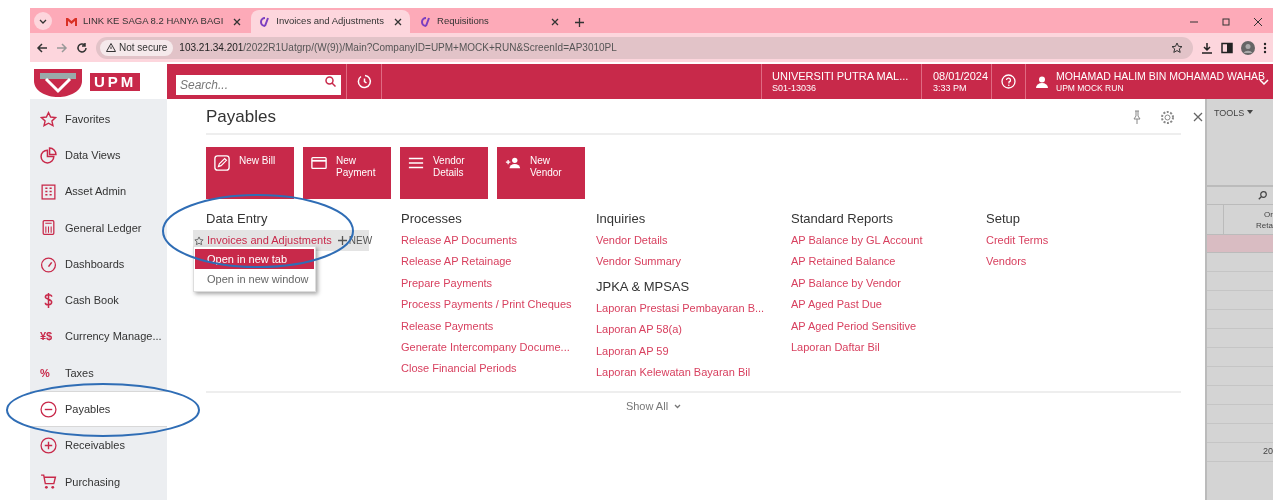 The width and height of the screenshot is (1273, 500). I want to click on column-header: Or Reta, so click(1264, 220).